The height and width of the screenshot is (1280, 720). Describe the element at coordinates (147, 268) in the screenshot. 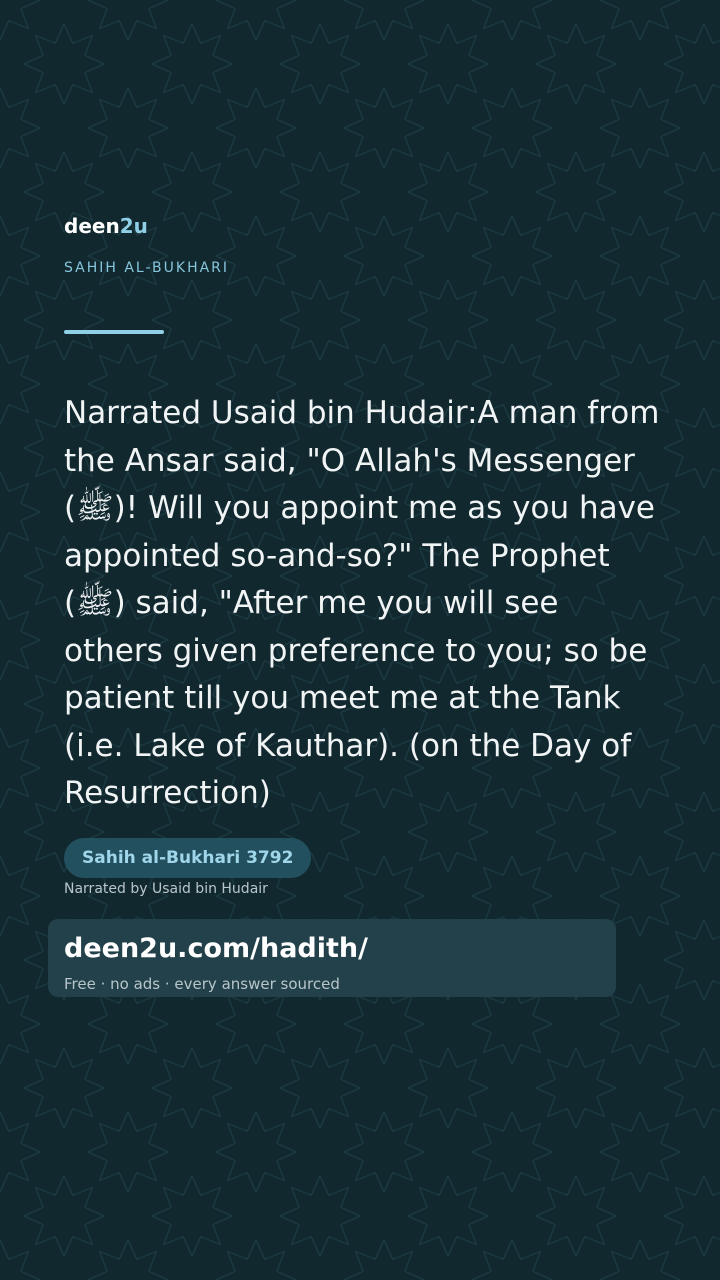

I see `collection-label: SAHIH AL-BUKHARI` at that location.